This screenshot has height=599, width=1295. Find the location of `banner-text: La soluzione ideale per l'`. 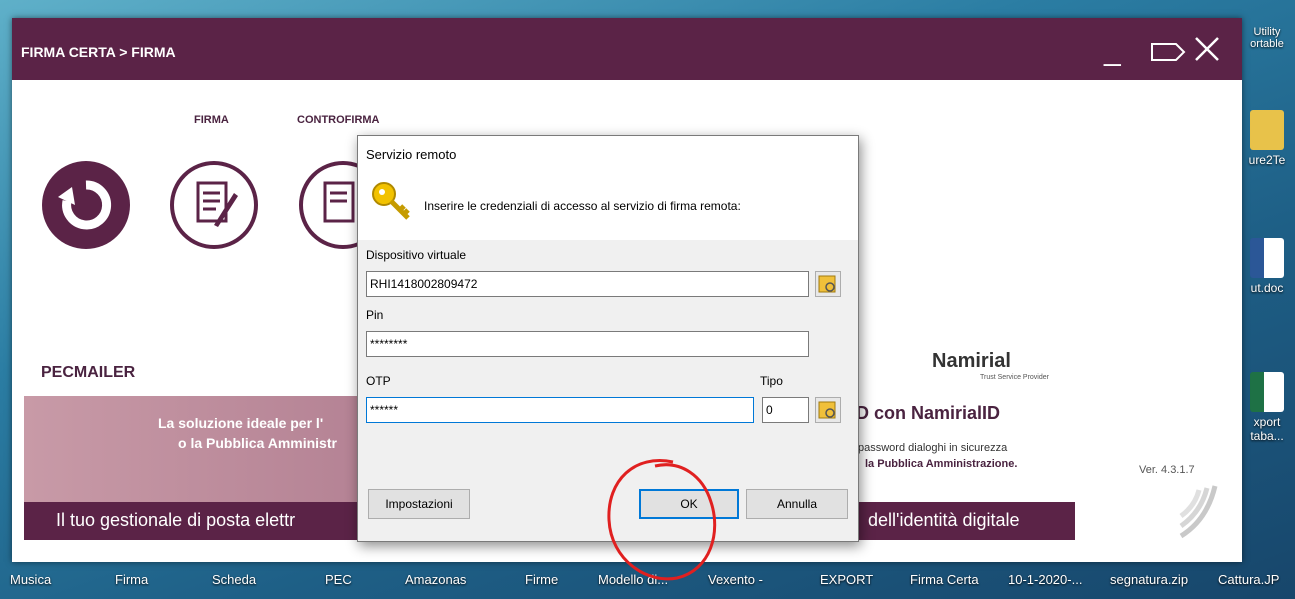

banner-text: La soluzione ideale per l' is located at coordinates (241, 423).